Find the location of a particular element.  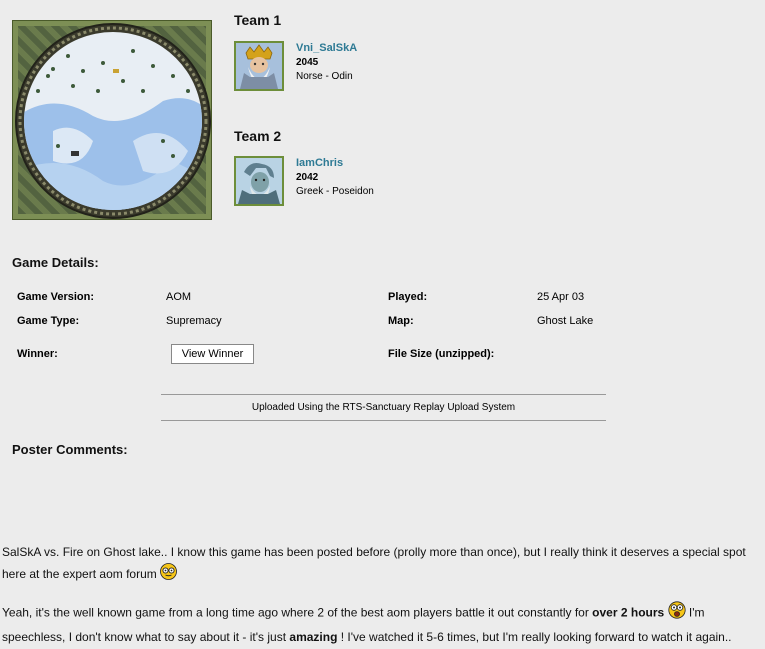

team-2-heading: Team 2 is located at coordinates (258, 136).